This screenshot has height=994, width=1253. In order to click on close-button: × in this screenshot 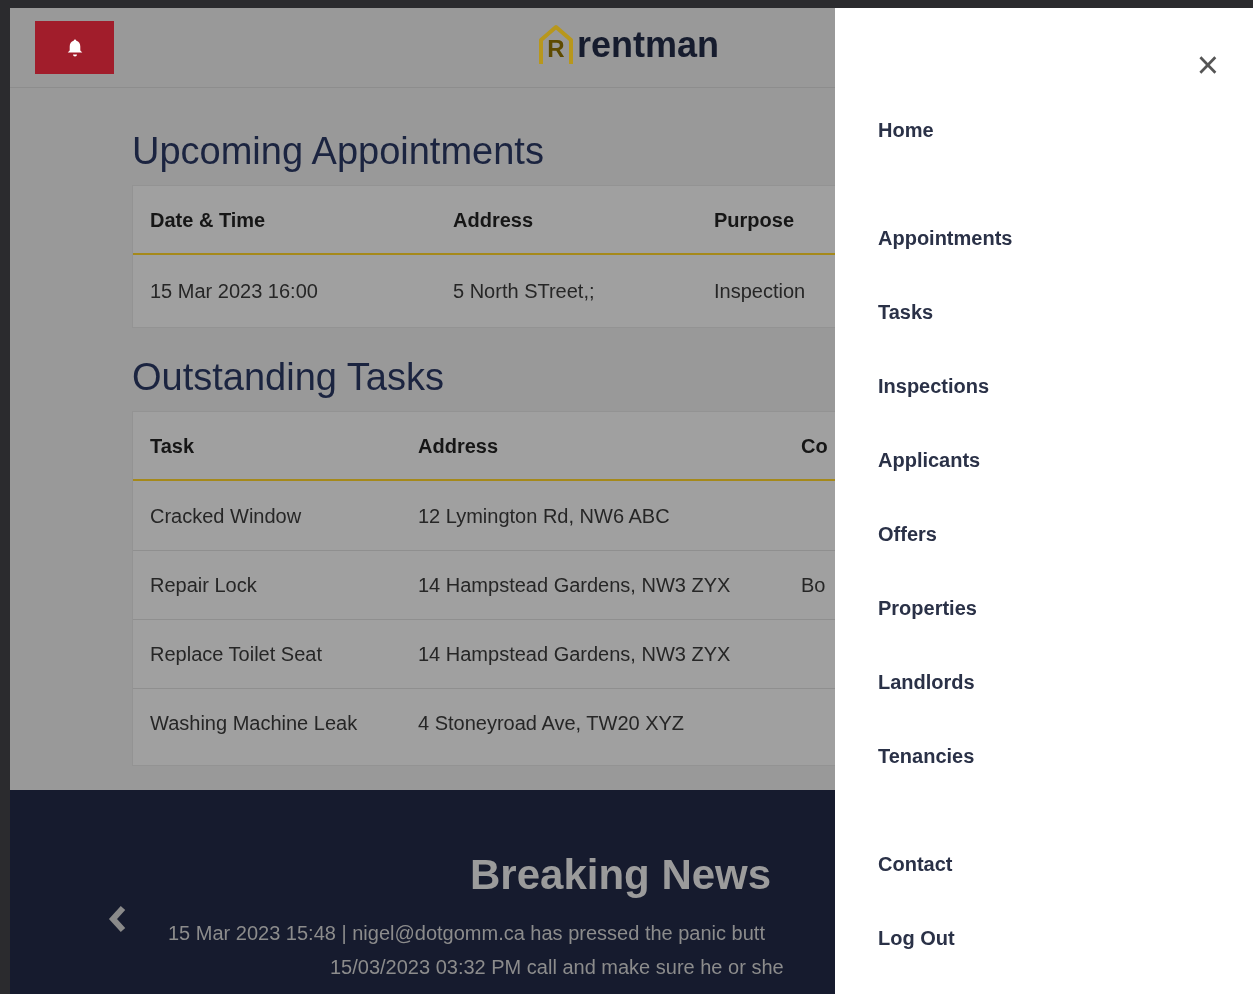, I will do `click(1207, 65)`.